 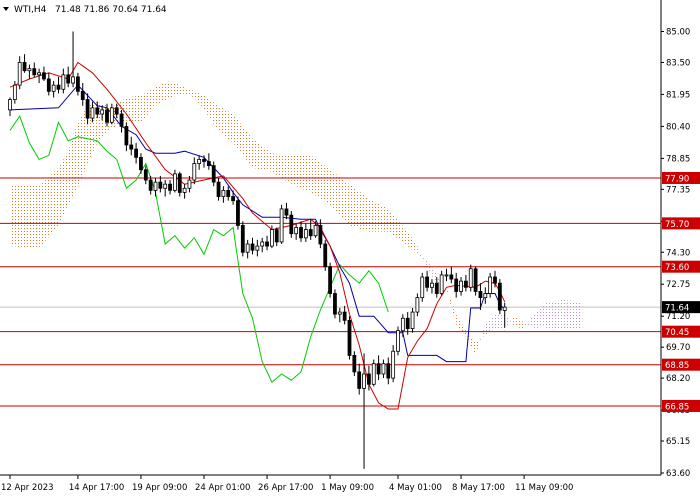 What do you see at coordinates (678, 379) in the screenshot?
I see `y-tick-label: 68.20` at bounding box center [678, 379].